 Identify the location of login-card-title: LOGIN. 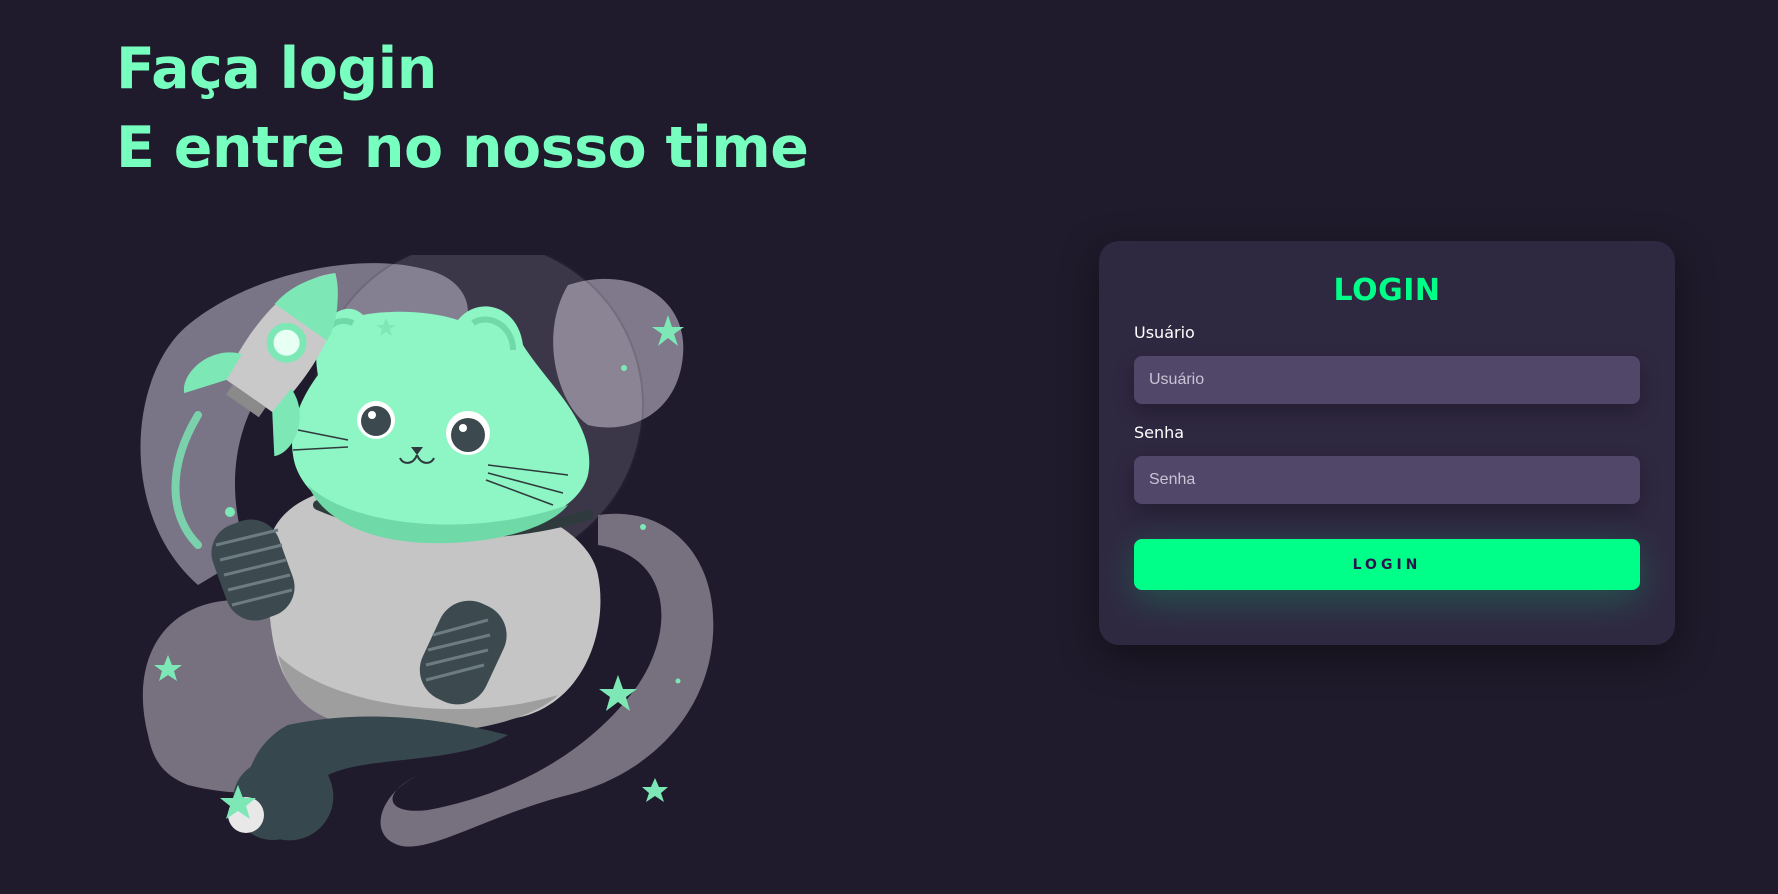
(1387, 290).